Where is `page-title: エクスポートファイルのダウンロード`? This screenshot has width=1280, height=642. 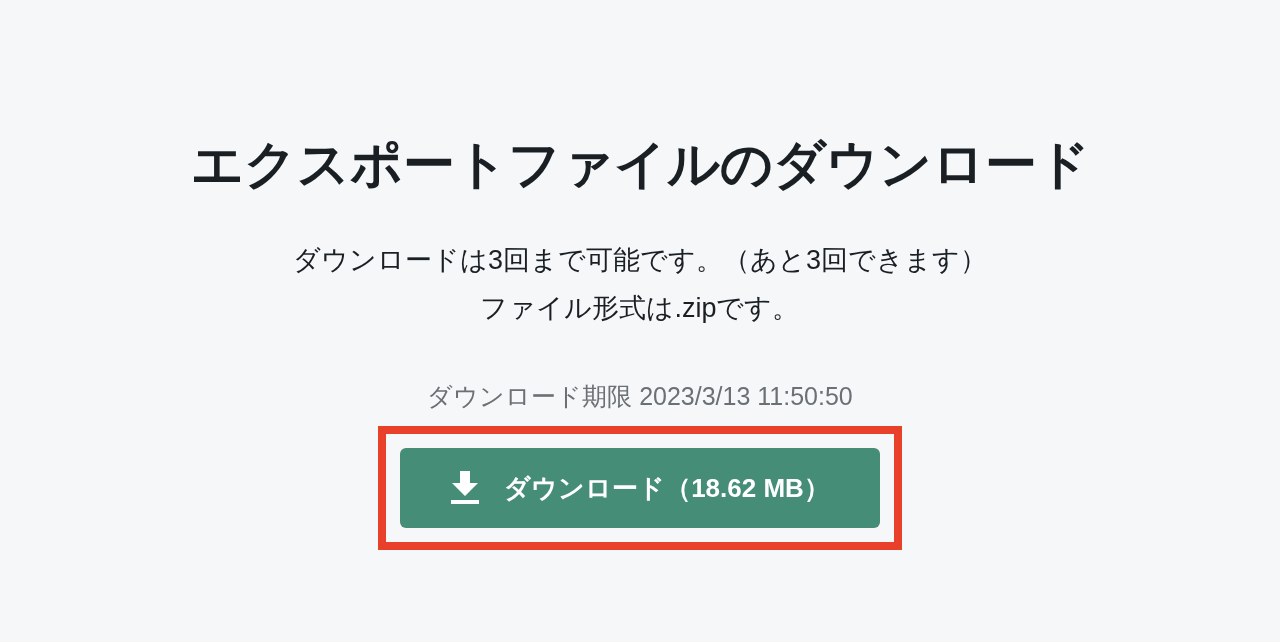
page-title: エクスポートファイルのダウンロード is located at coordinates (640, 164).